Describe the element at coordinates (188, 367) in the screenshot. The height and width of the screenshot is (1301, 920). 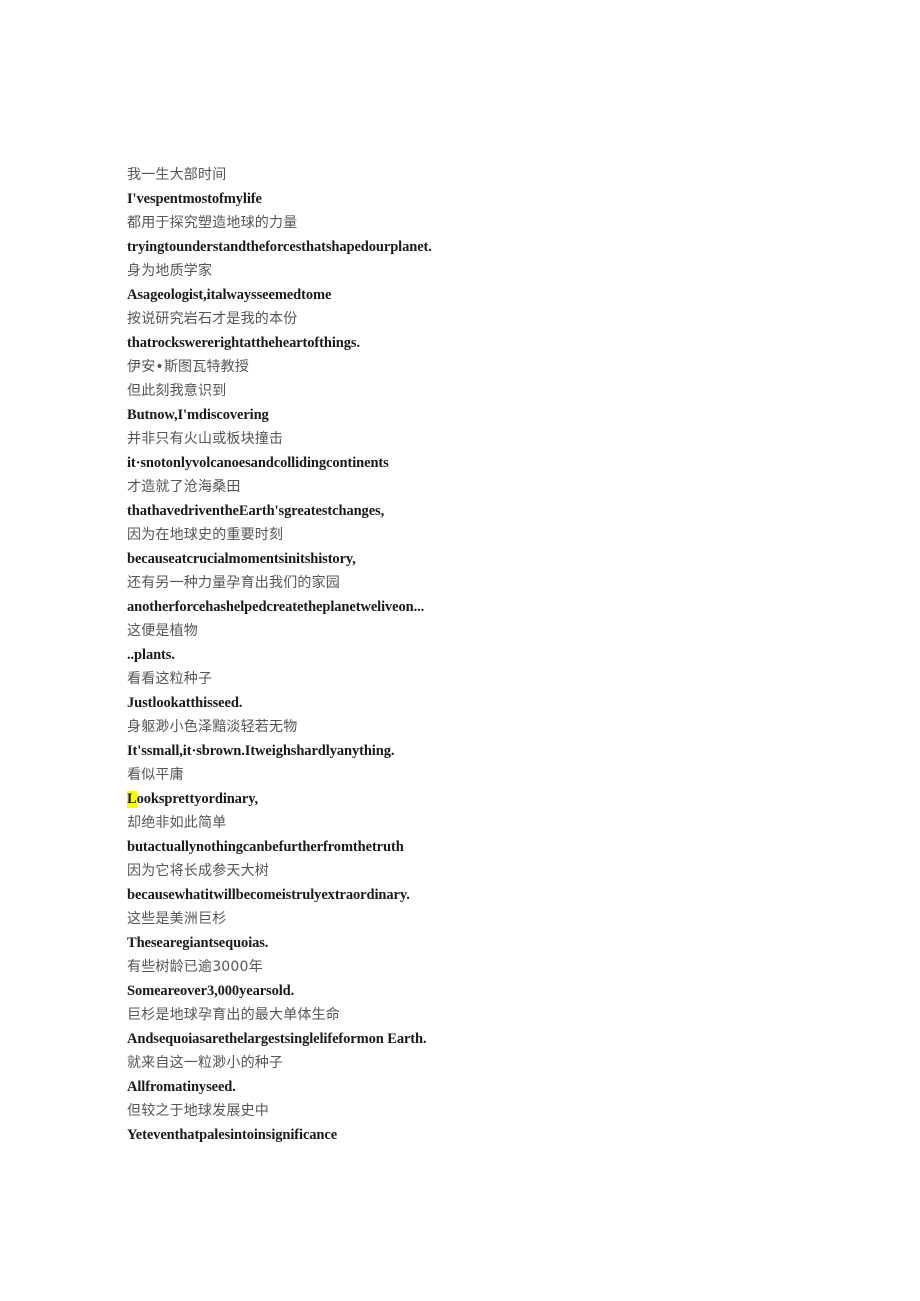
I see `subtitle-line-zh: 伊安•斯图瓦特教授` at that location.